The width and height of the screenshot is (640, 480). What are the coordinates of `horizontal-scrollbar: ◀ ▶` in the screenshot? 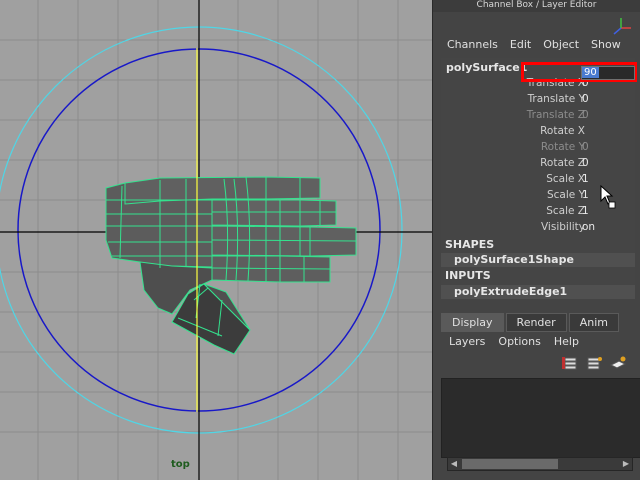 It's located at (540, 464).